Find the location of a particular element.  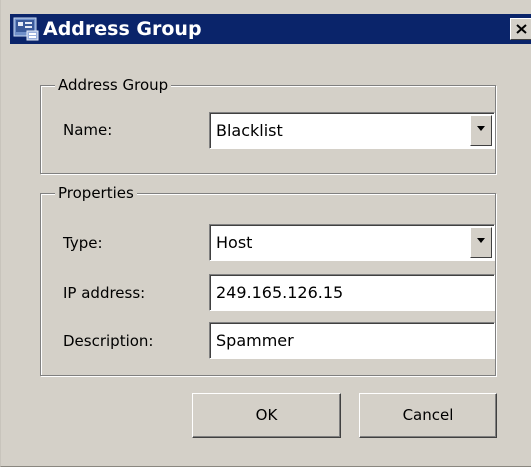

close-button is located at coordinates (520, 29).